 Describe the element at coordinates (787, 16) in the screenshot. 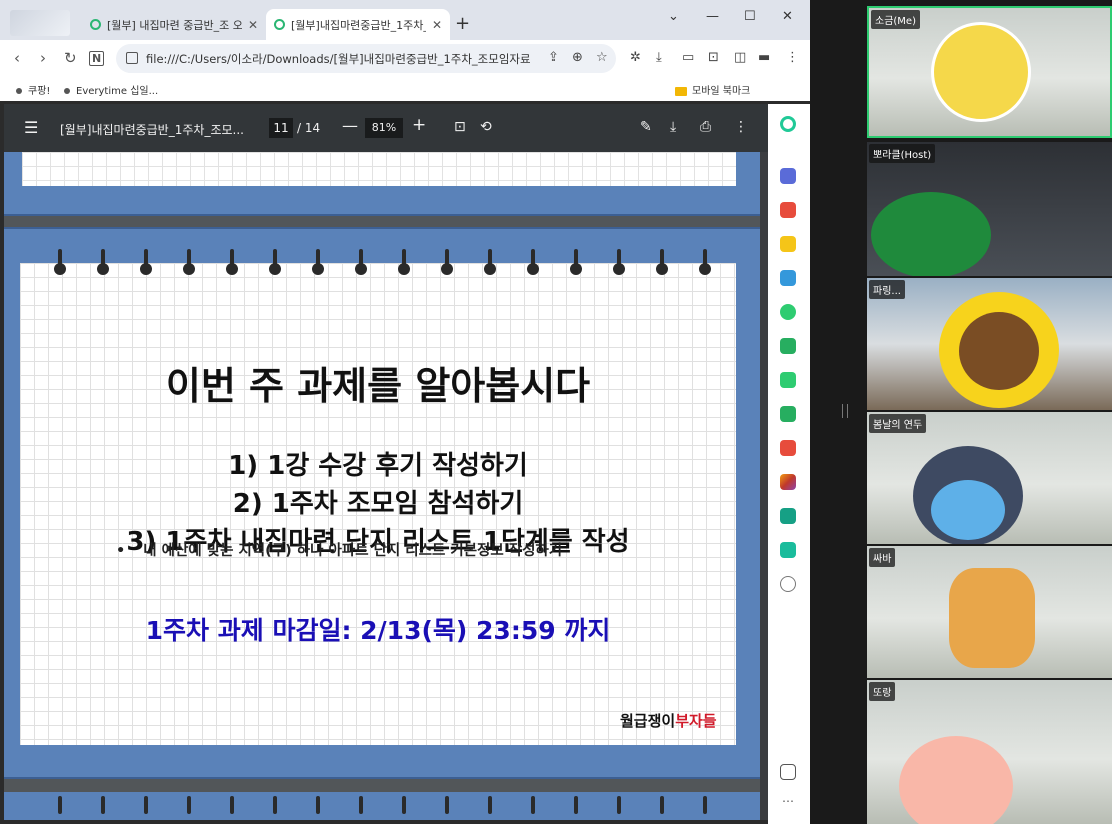

I see `close-icon: ✕` at that location.